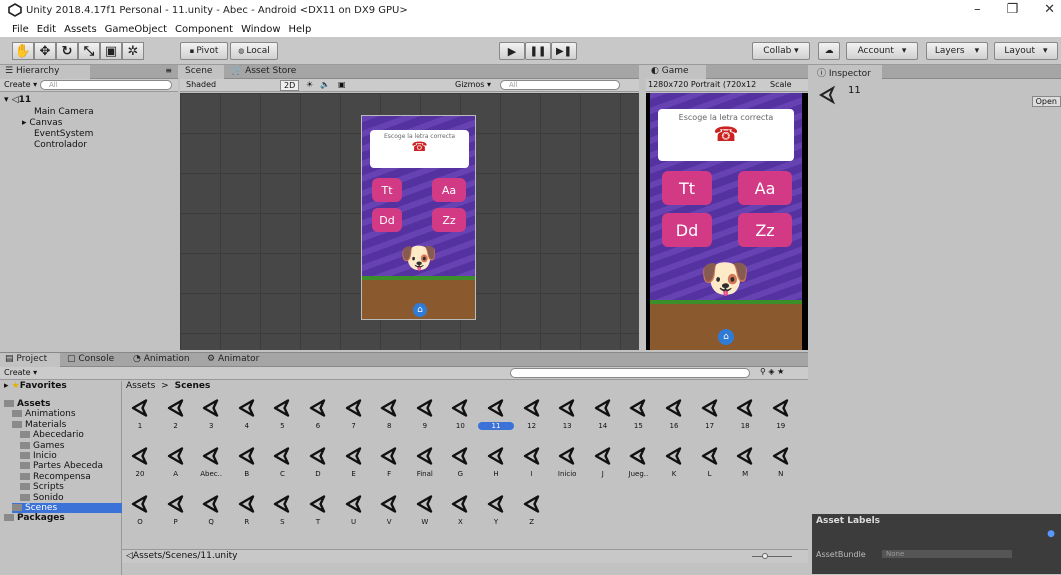 This screenshot has width=1061, height=575. What do you see at coordinates (460, 426) in the screenshot?
I see `scene-asset-label: 10` at bounding box center [460, 426].